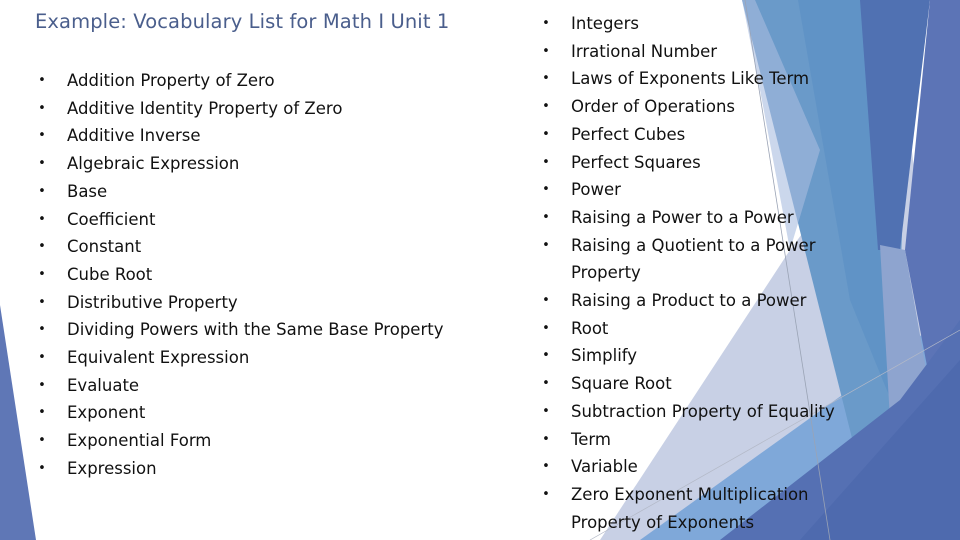 The height and width of the screenshot is (540, 960). What do you see at coordinates (106, 413) in the screenshot?
I see `vocab-term: Exponent` at bounding box center [106, 413].